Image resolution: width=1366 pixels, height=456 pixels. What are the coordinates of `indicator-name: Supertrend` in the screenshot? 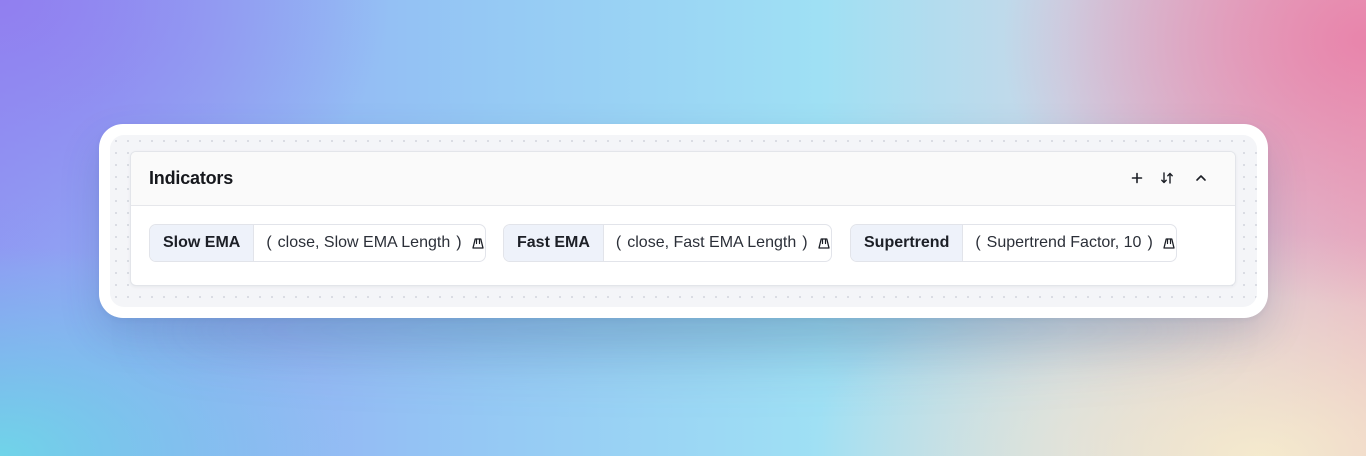 It's located at (907, 243).